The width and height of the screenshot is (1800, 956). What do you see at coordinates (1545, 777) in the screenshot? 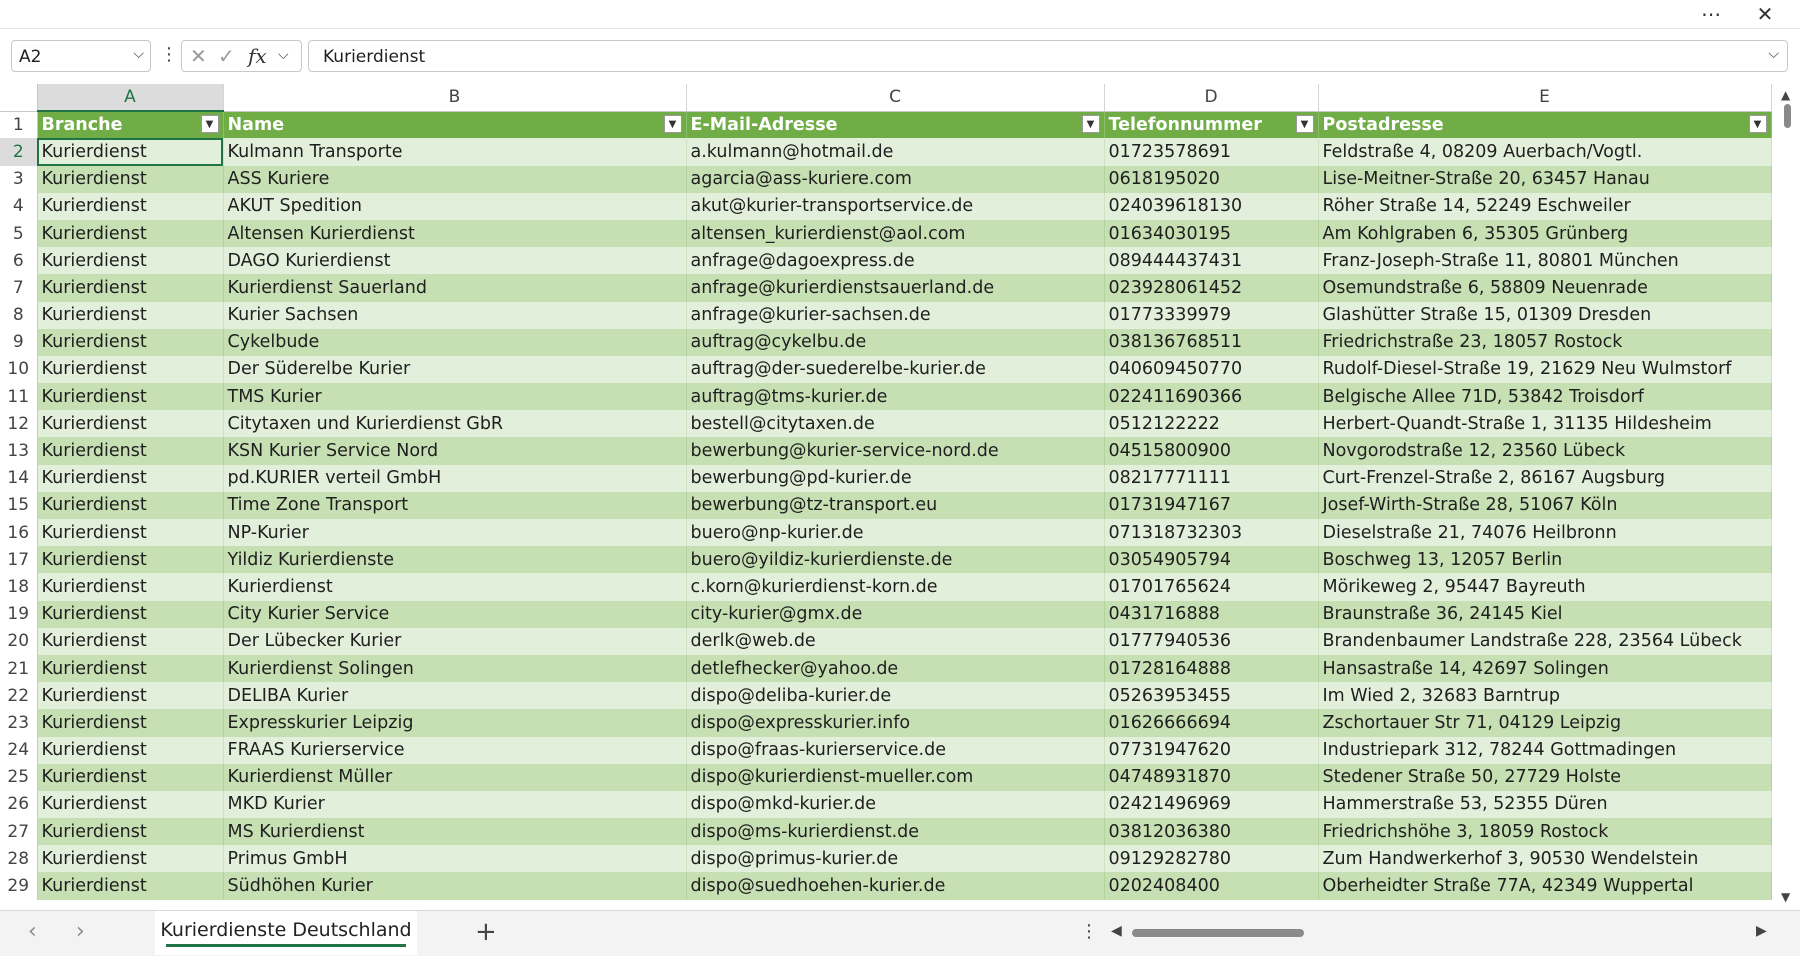
I see `cell-postadresse: Stedener Straße 50, 27729 Holste` at bounding box center [1545, 777].